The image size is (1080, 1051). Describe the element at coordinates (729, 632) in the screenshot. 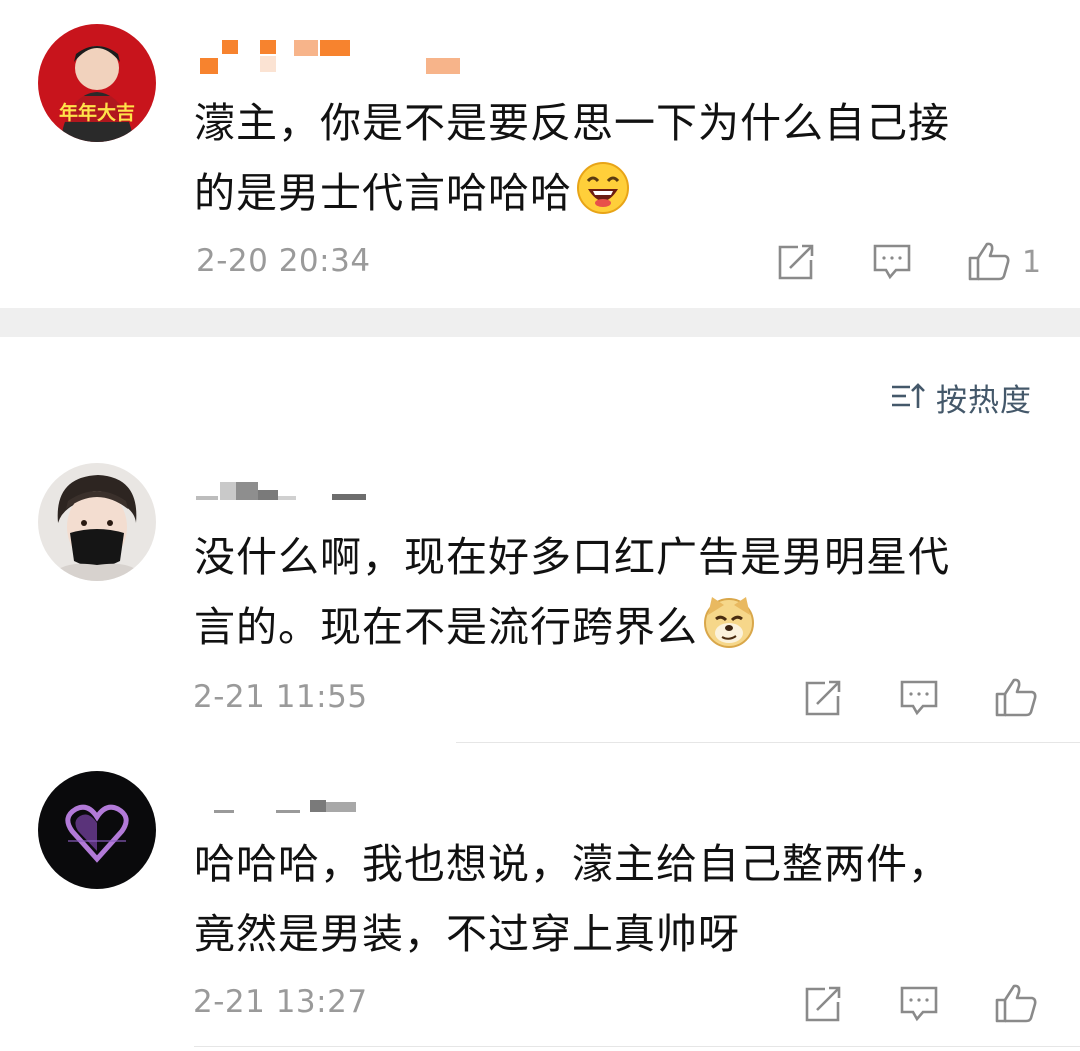

I see `doge-emoji-icon` at that location.